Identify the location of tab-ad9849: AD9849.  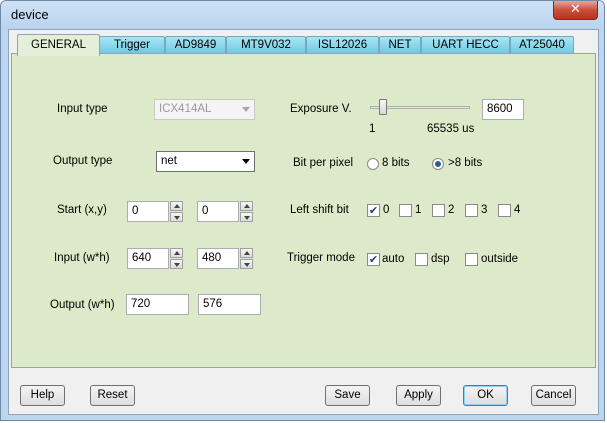
(195, 45).